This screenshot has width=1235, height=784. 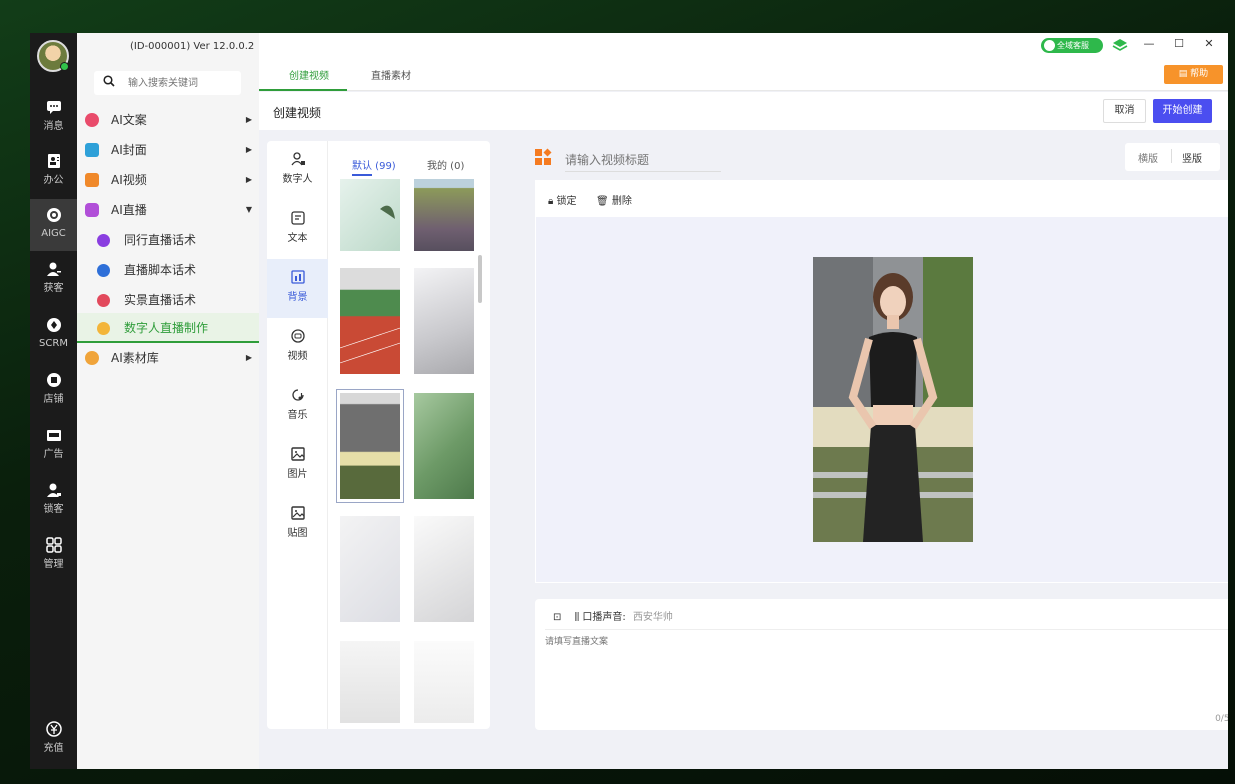 What do you see at coordinates (297, 415) in the screenshot?
I see `tool-label: 音乐` at bounding box center [297, 415].